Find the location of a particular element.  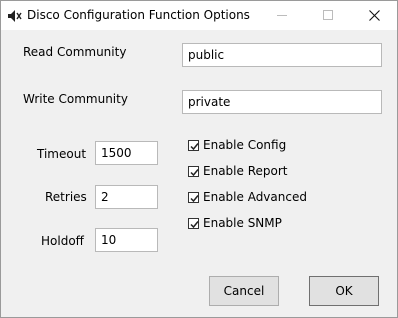

minimize-icon is located at coordinates (282, 15).